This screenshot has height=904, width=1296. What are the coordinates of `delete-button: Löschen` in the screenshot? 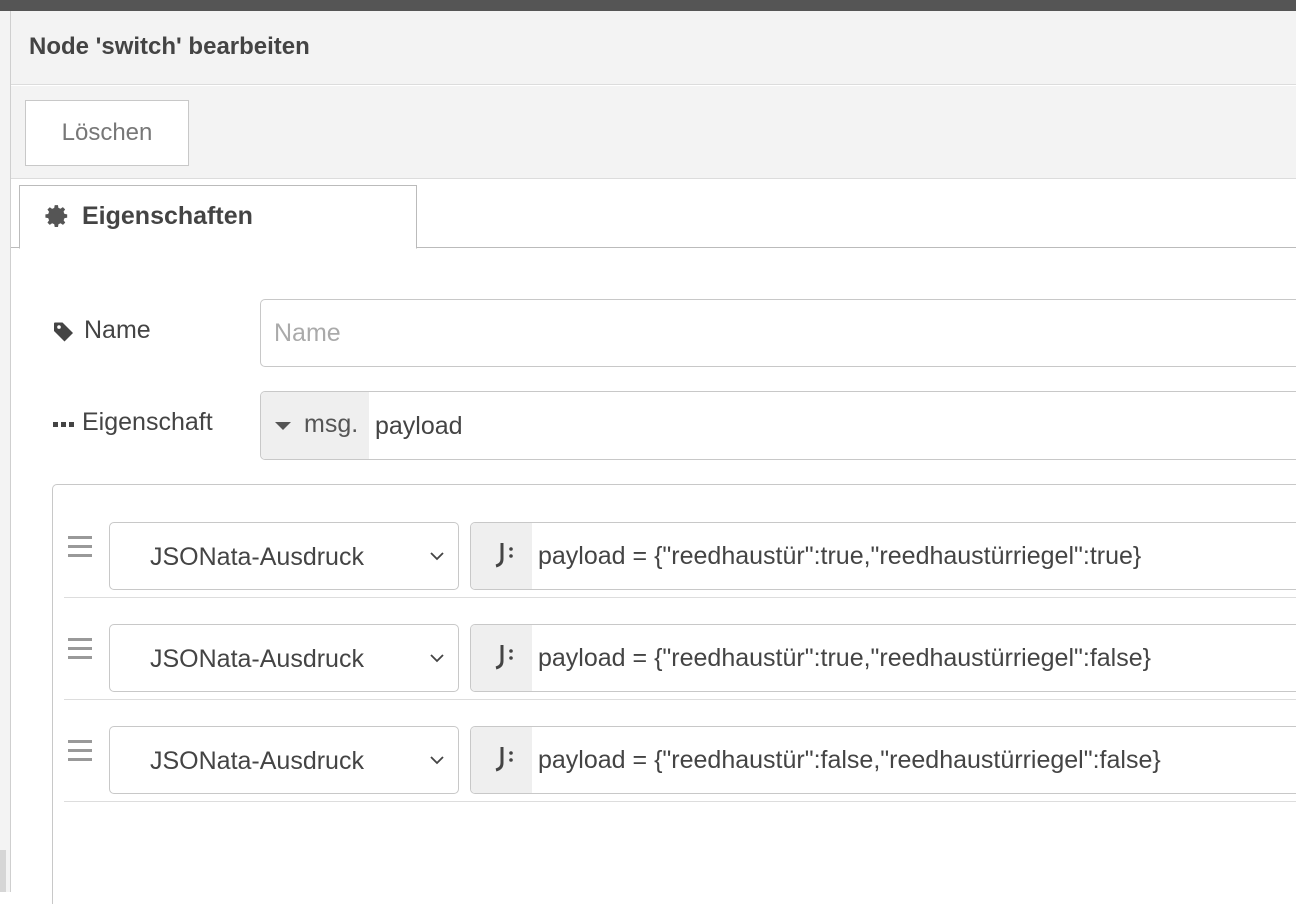 It's located at (107, 133).